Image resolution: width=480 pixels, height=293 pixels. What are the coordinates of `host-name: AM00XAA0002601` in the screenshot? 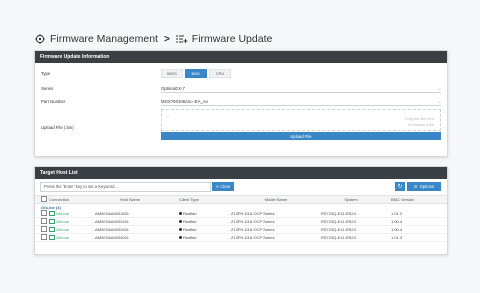 It's located at (112, 229).